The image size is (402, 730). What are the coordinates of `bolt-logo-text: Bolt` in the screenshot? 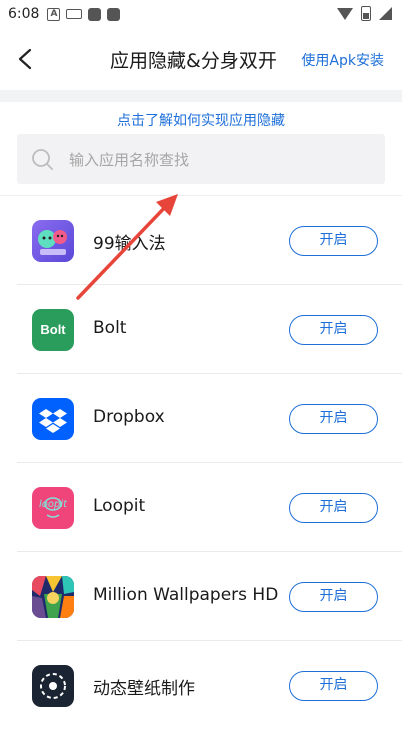 It's located at (53, 329).